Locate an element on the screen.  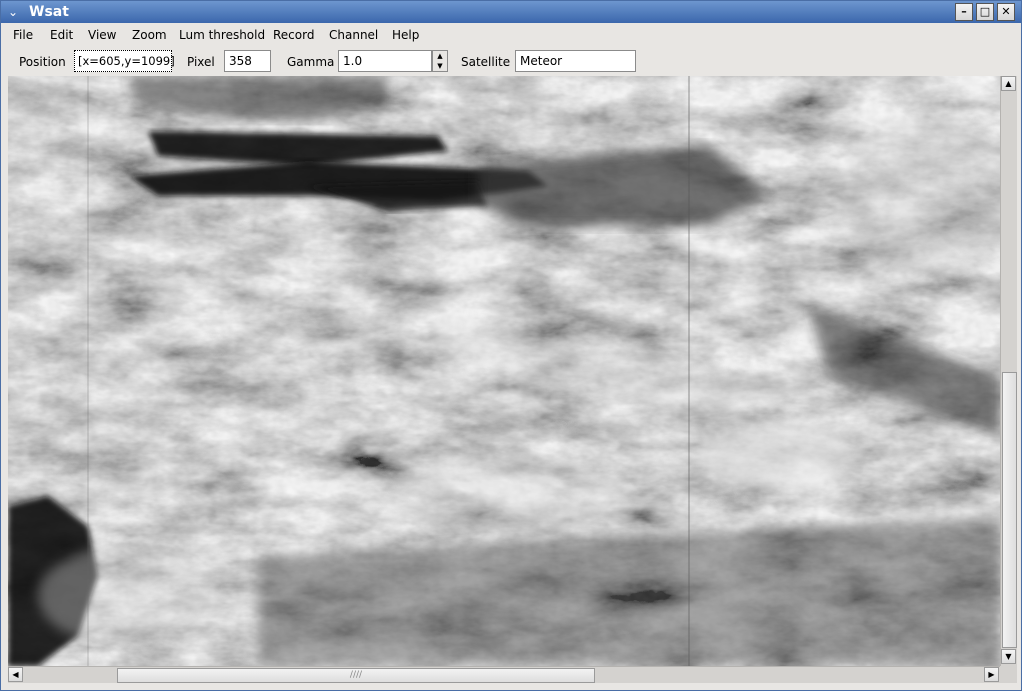
satellite-field: Meteor is located at coordinates (575, 61).